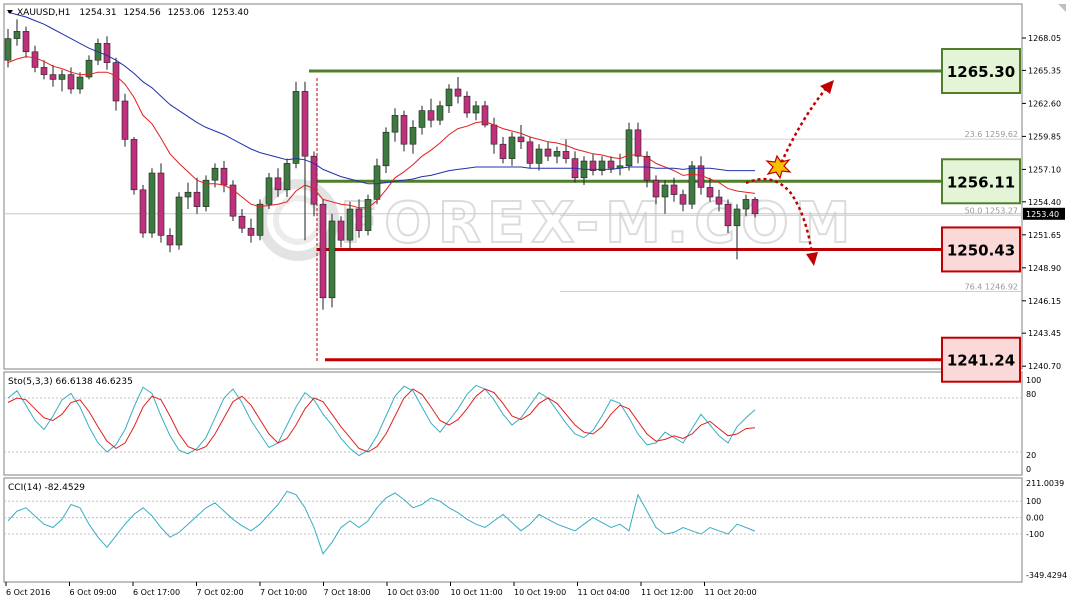 Image resolution: width=1067 pixels, height=608 pixels. I want to click on cci-axis-label: 211.0039, so click(1045, 483).